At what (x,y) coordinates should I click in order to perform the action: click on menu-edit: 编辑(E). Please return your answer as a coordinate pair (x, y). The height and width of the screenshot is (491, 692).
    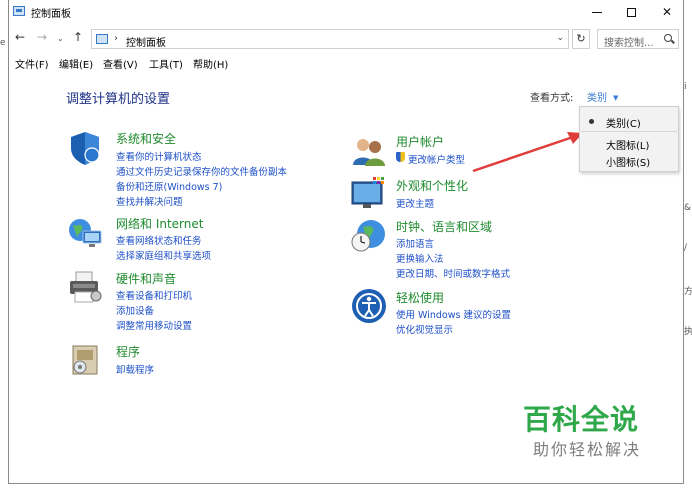
    Looking at the image, I should click on (76, 63).